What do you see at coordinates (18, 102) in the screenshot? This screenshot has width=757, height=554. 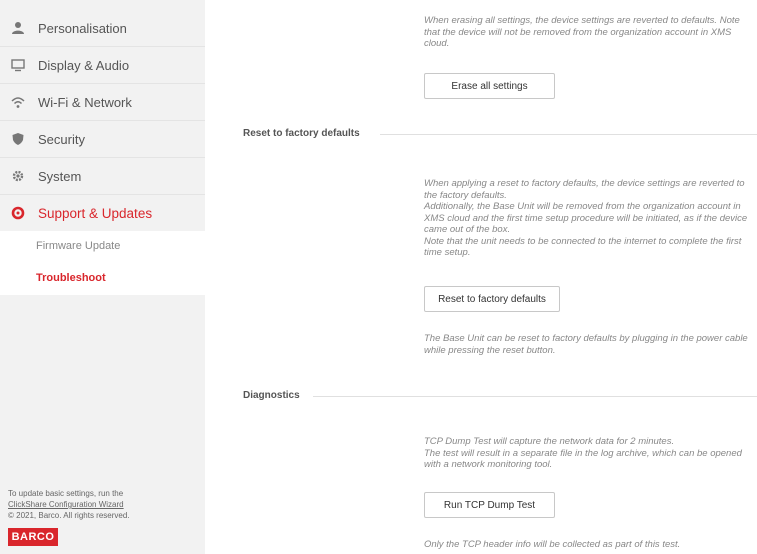 I see `wifi-icon` at bounding box center [18, 102].